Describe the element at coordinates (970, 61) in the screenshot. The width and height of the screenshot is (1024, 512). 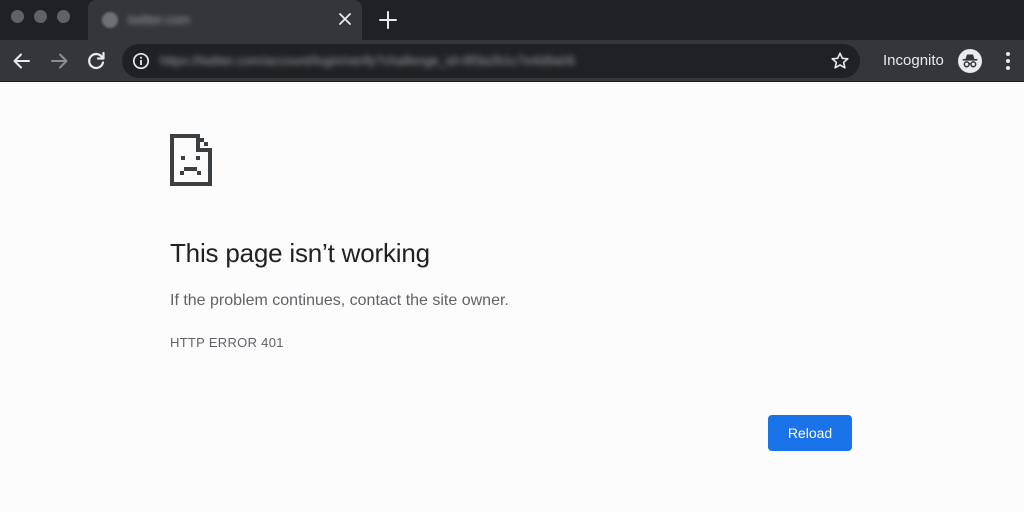
I see `incognito-icon` at that location.